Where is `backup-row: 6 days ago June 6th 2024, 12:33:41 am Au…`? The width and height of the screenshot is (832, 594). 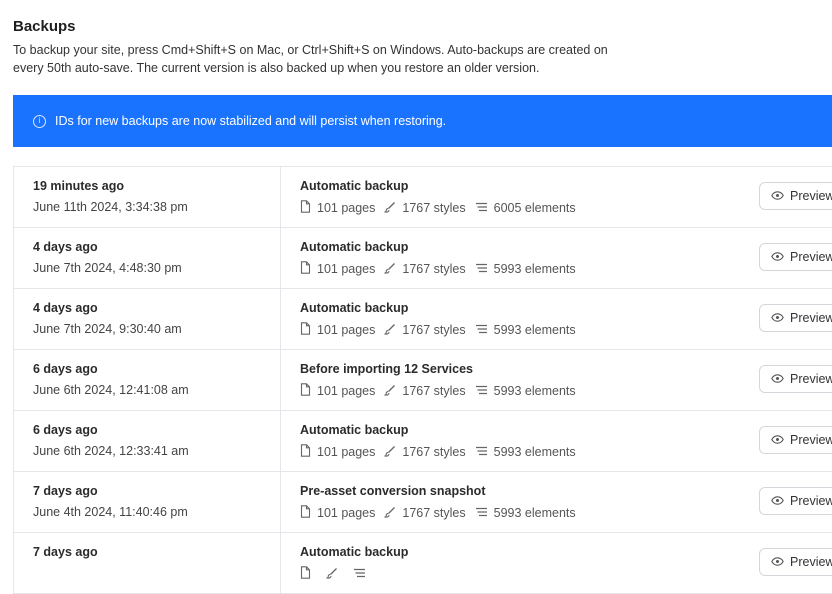
backup-row: 6 days ago June 6th 2024, 12:33:41 am Au… is located at coordinates (423, 441).